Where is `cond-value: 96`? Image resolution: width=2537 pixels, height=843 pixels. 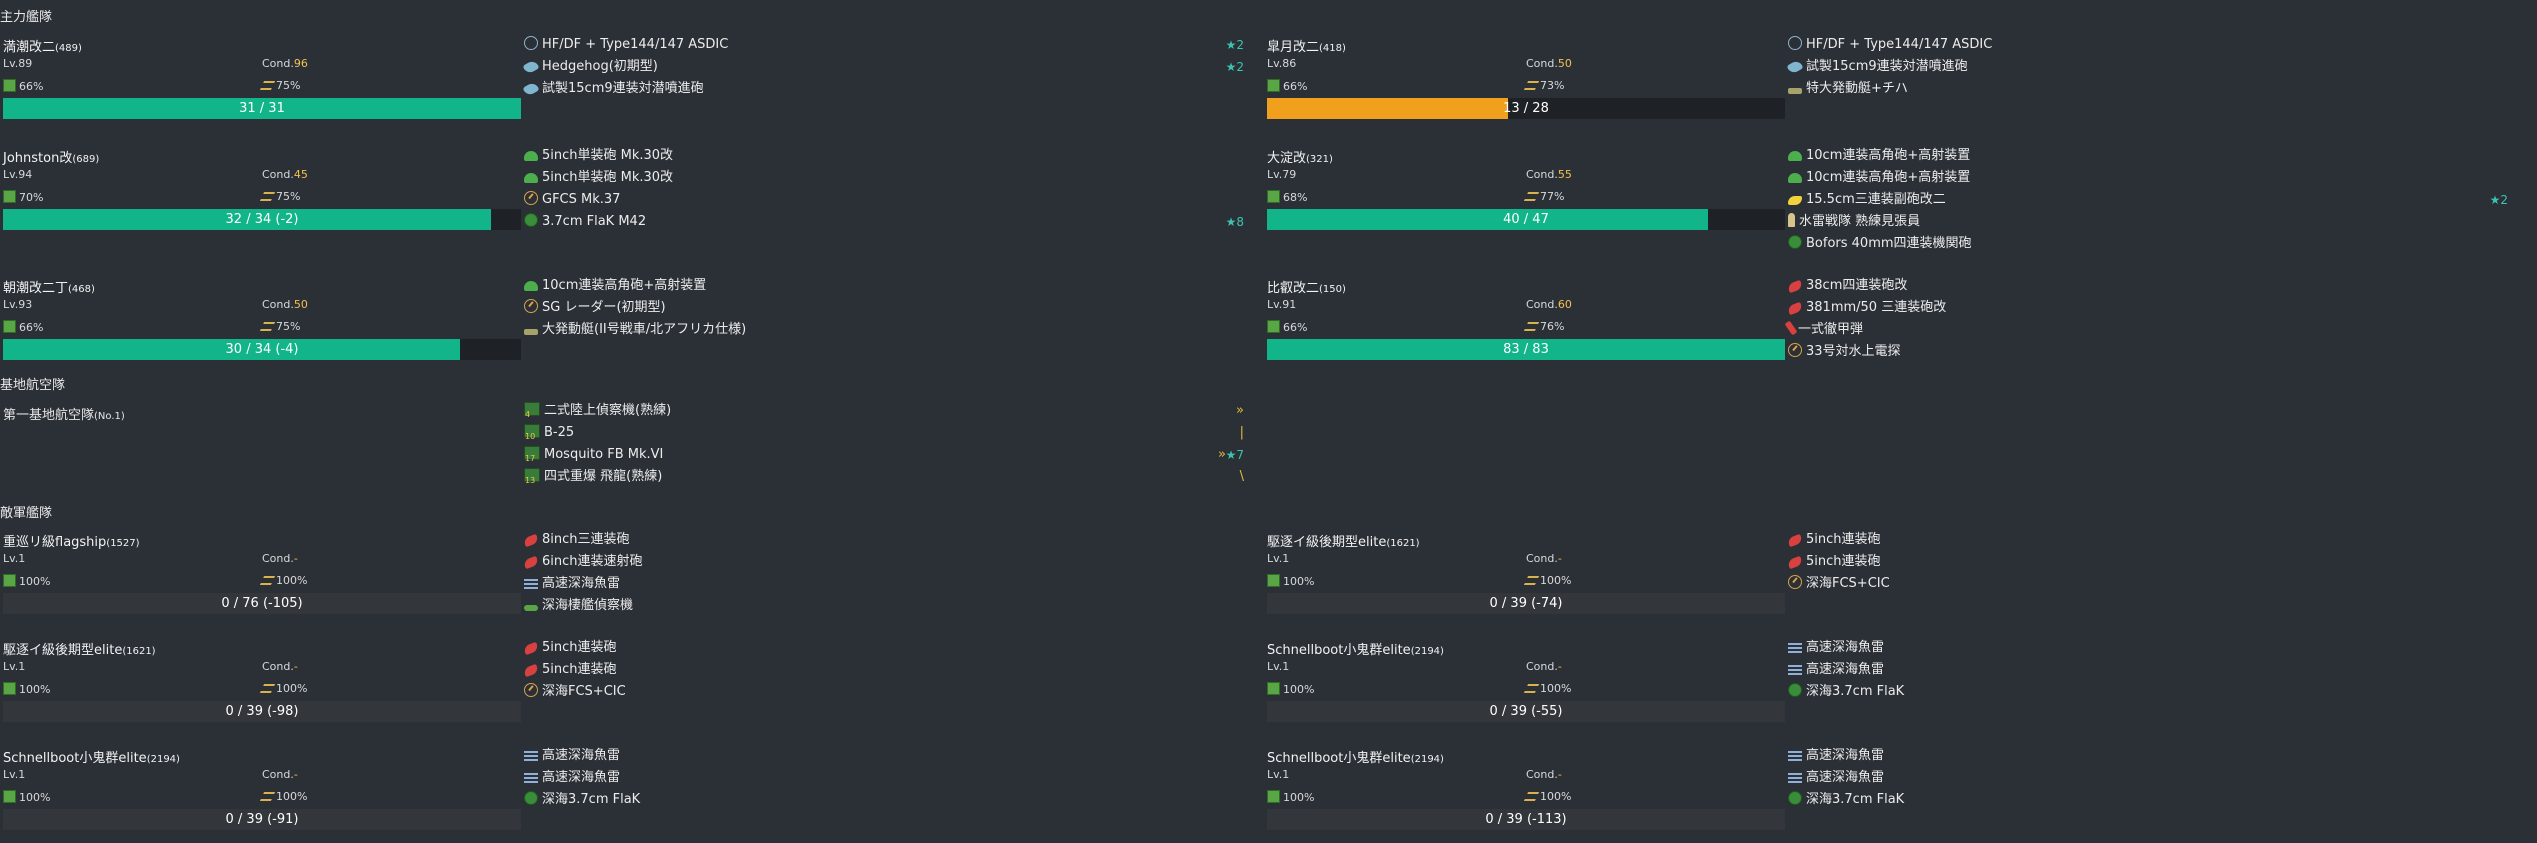
cond-value: 96 is located at coordinates (300, 63).